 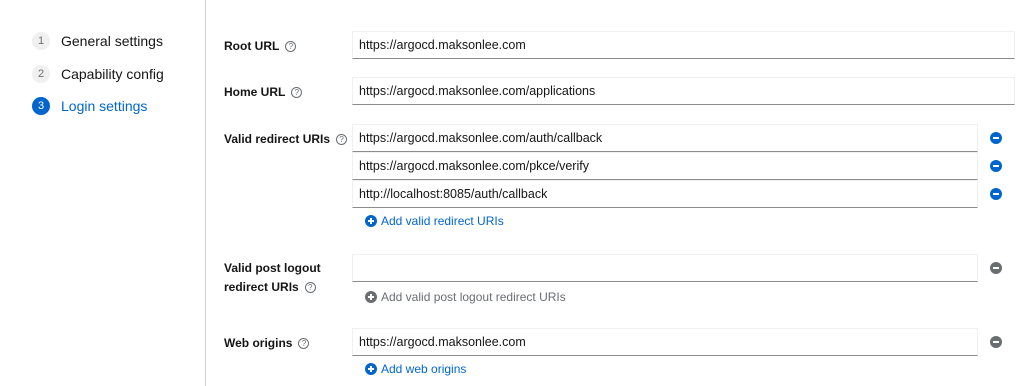 I want to click on add-post-logout-button: Add valid post logout redirect URIs, so click(x=465, y=297).